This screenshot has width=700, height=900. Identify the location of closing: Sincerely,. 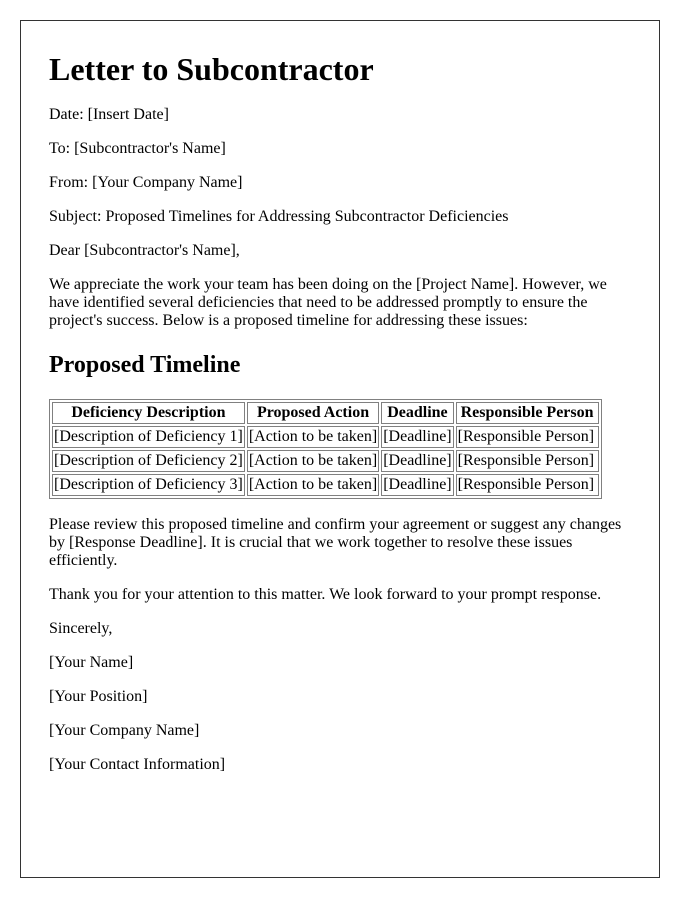
(81, 628).